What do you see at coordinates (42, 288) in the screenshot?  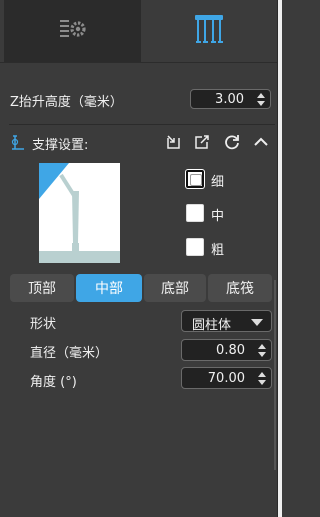 I see `segment-top-button: 顶部` at bounding box center [42, 288].